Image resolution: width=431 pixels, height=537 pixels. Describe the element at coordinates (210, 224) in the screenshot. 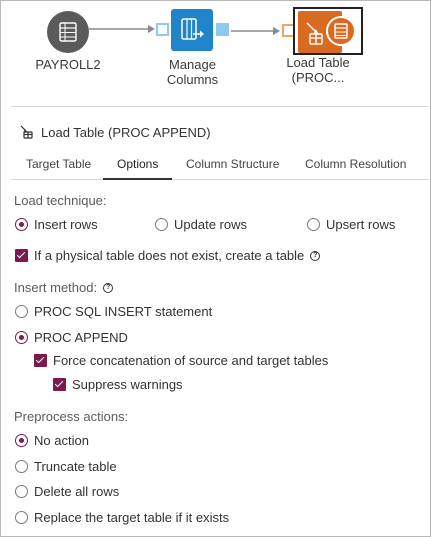

I see `radio-label: Update rows` at that location.